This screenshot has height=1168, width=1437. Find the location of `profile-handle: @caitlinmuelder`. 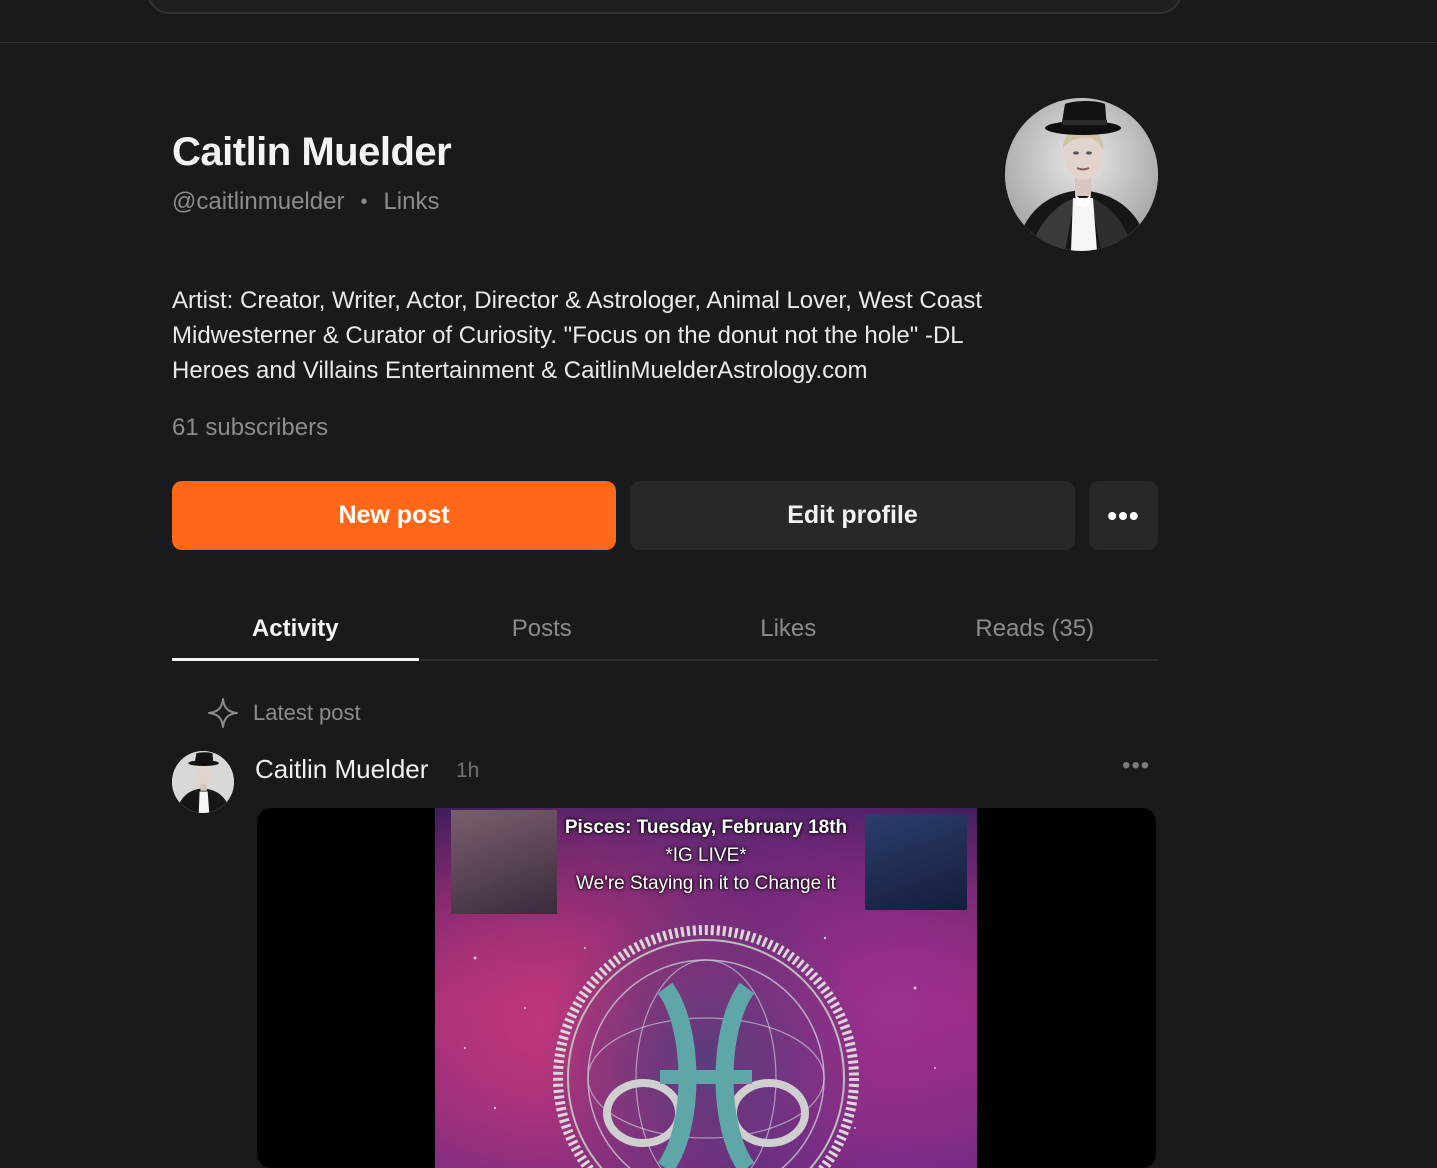

profile-handle: @caitlinmuelder is located at coordinates (258, 201).